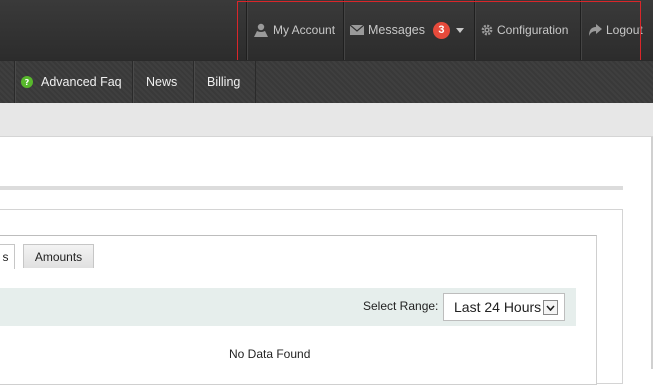  I want to click on tab-amounts-label: Amounts, so click(58, 256).